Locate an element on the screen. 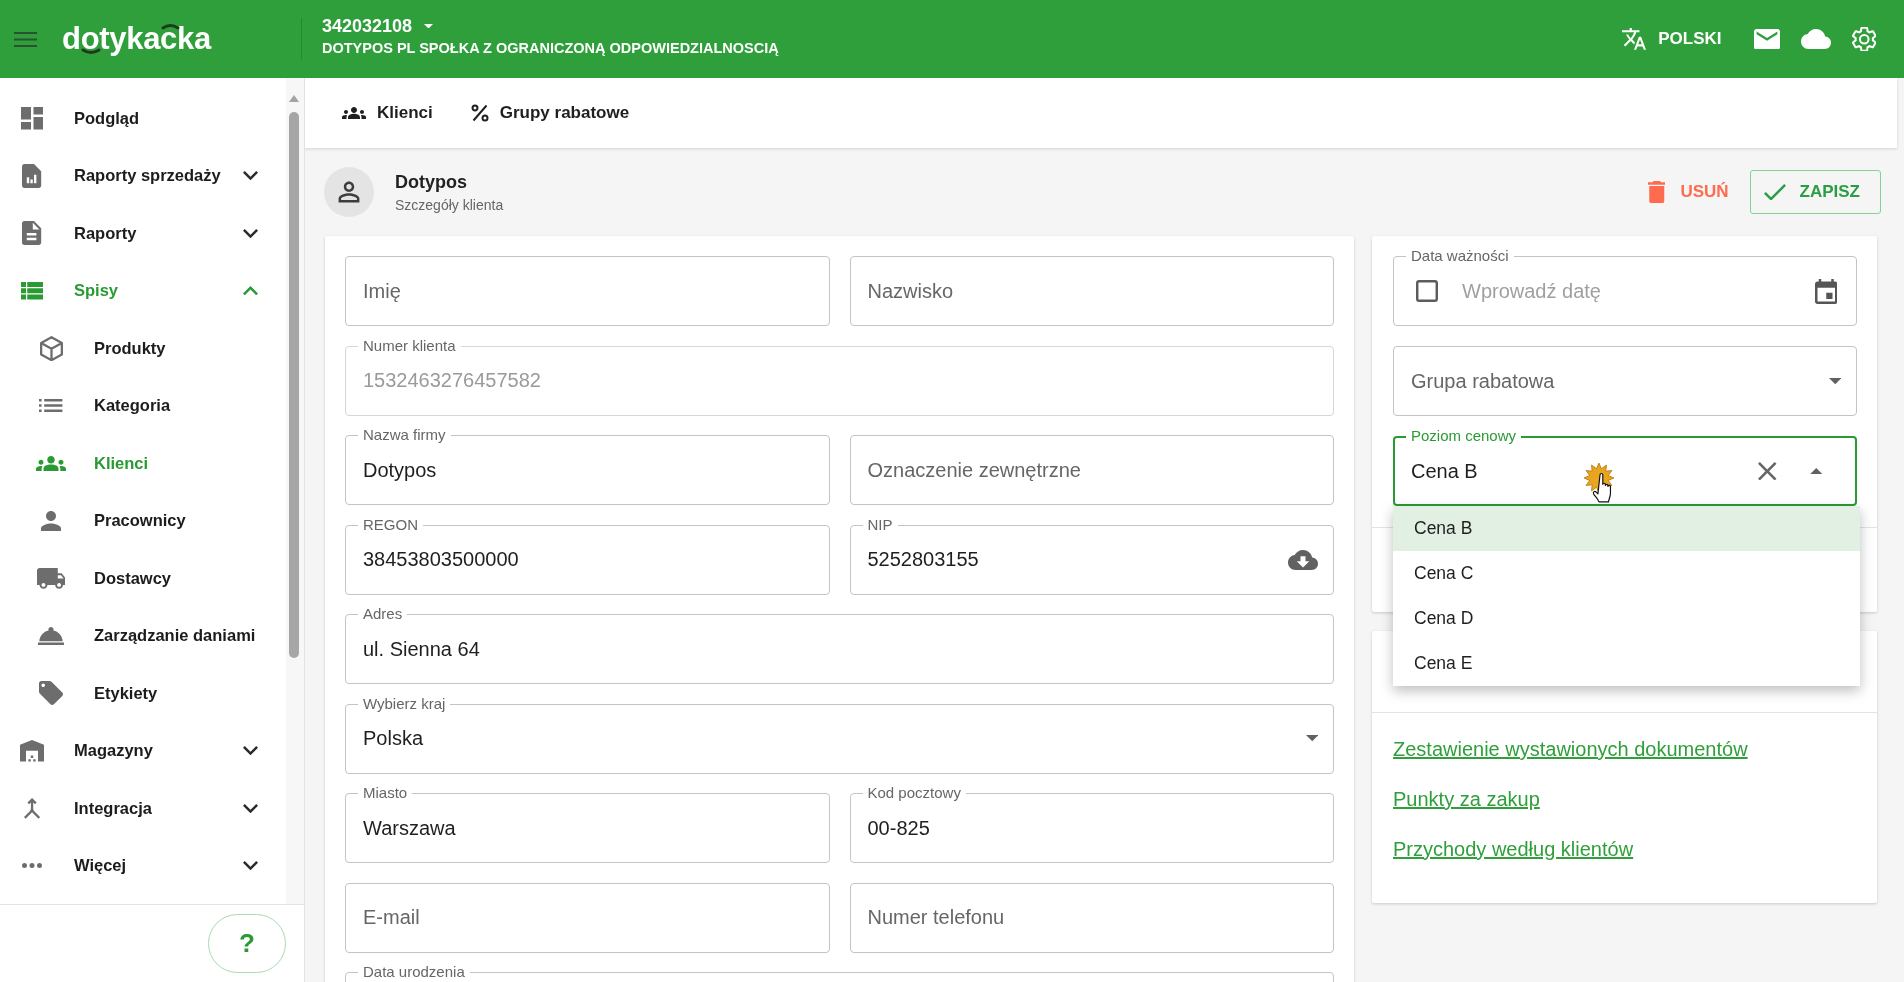 This screenshot has width=1904, height=982. document-icon is located at coordinates (32, 233).